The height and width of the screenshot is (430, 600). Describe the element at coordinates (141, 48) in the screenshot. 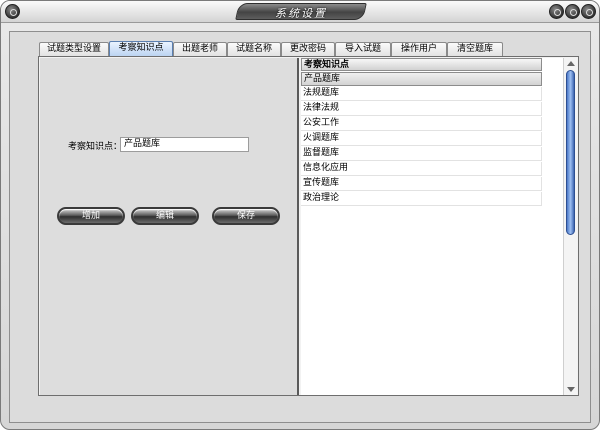

I see `tab-knowledge-points: 考察知识点` at that location.